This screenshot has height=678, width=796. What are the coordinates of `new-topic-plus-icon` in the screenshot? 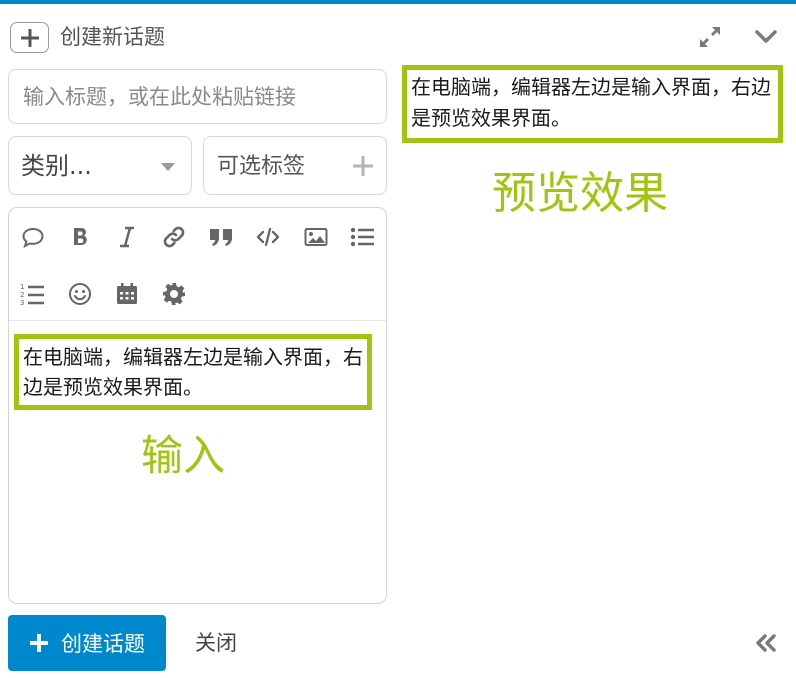 It's located at (29, 37).